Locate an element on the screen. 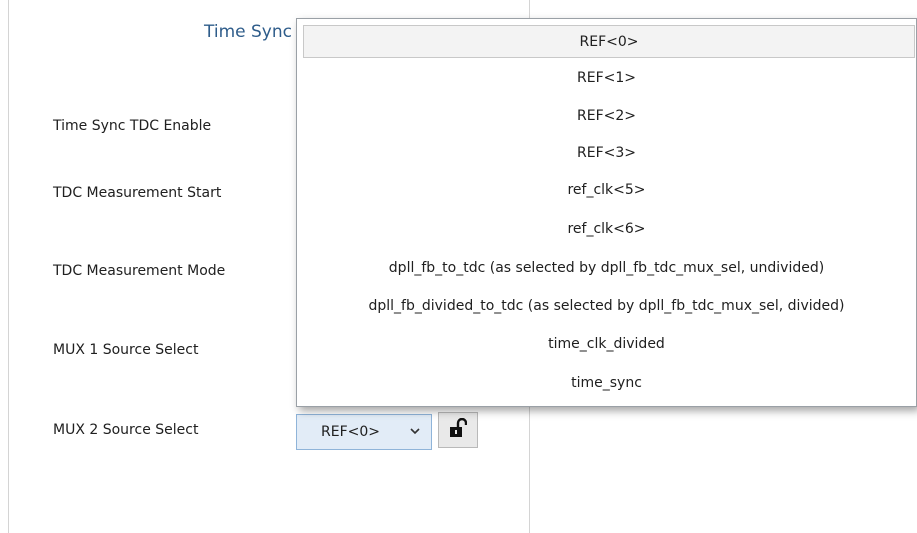 This screenshot has height=533, width=917. mux2-source-select-dropdown: REF<0> is located at coordinates (364, 432).